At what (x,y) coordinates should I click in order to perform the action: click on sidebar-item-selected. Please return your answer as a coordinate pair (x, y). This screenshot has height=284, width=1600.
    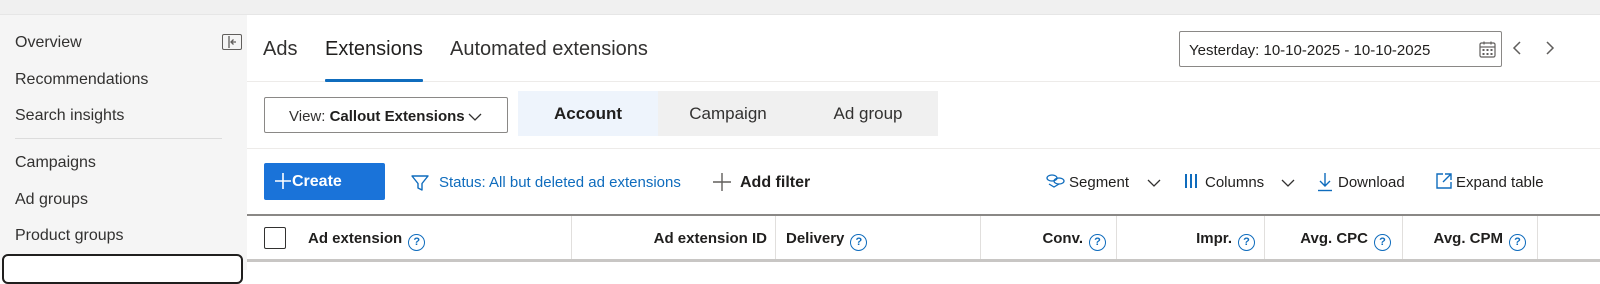
    Looking at the image, I should click on (122, 269).